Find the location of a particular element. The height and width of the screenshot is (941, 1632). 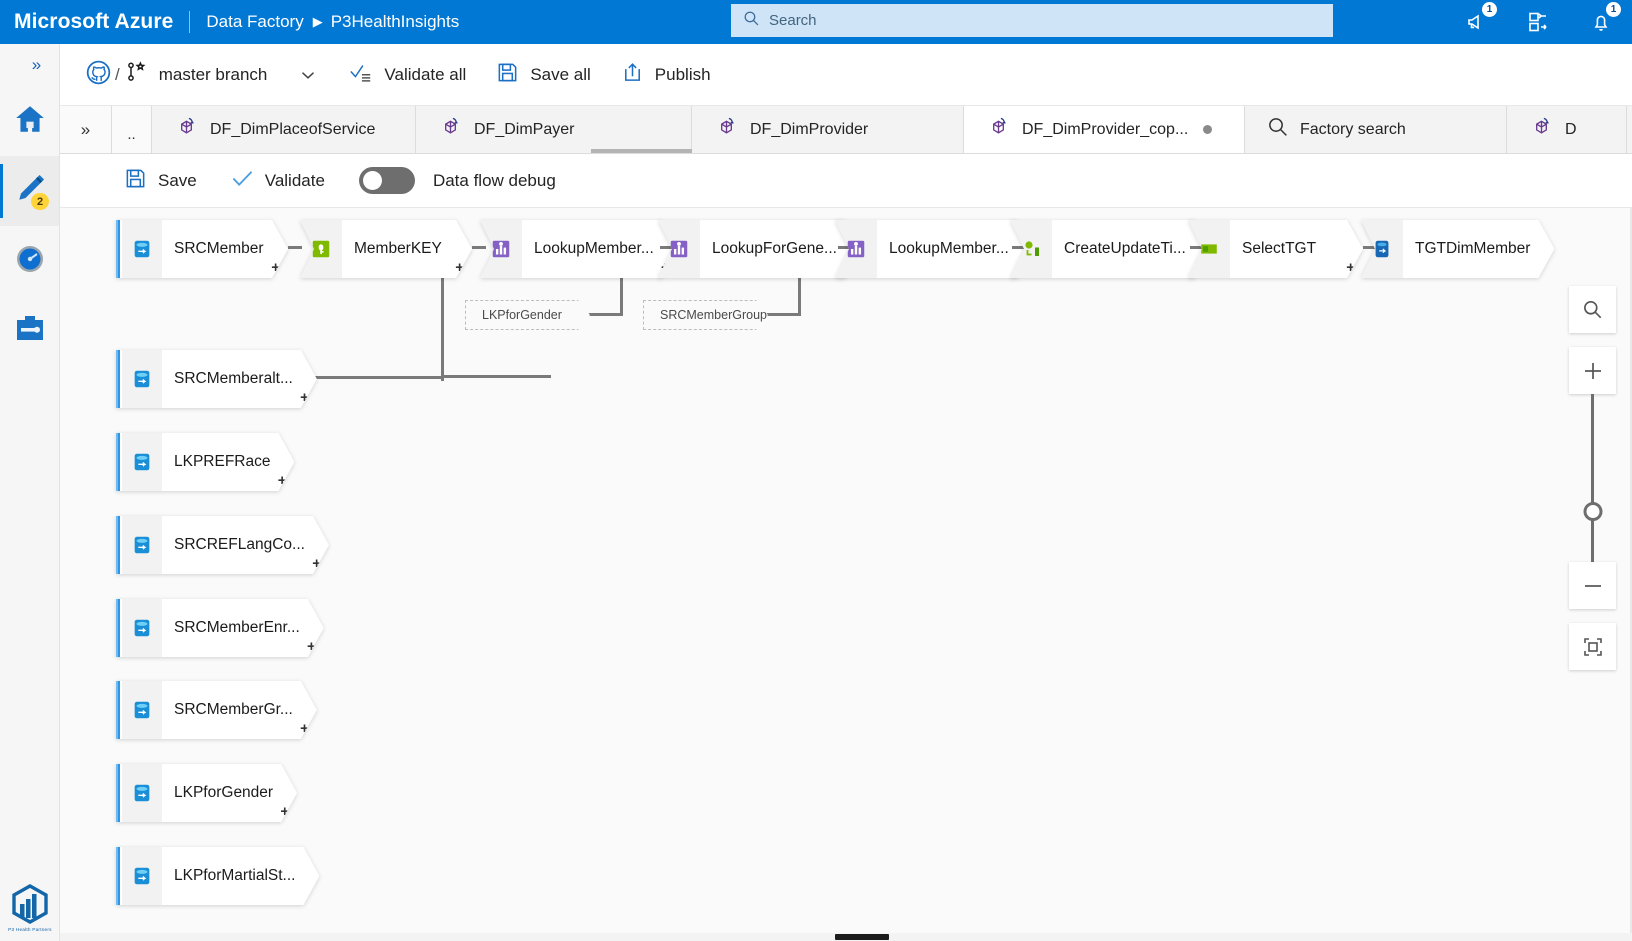

node-srcmember: SRCMember + is located at coordinates (202, 249).